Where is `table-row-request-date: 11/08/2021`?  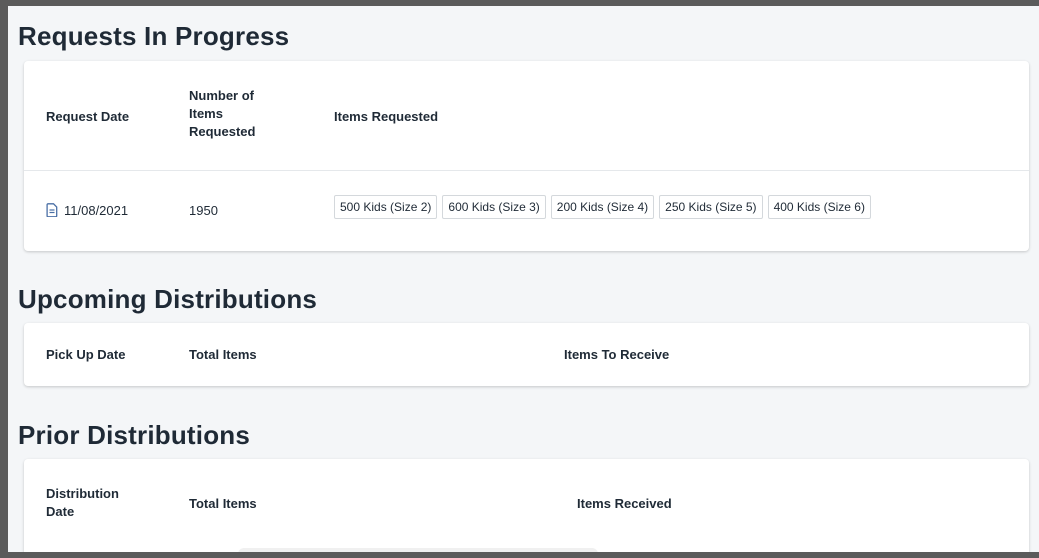 table-row-request-date: 11/08/2021 is located at coordinates (87, 211).